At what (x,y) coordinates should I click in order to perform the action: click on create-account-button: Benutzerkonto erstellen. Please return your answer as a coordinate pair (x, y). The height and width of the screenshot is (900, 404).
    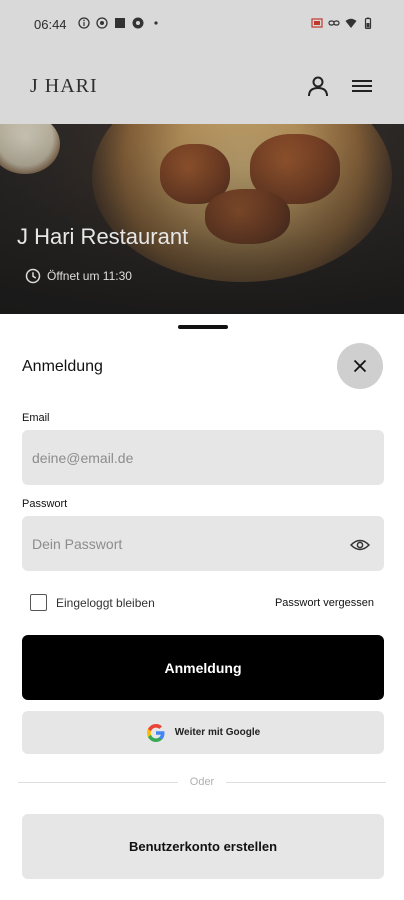
    Looking at the image, I should click on (203, 846).